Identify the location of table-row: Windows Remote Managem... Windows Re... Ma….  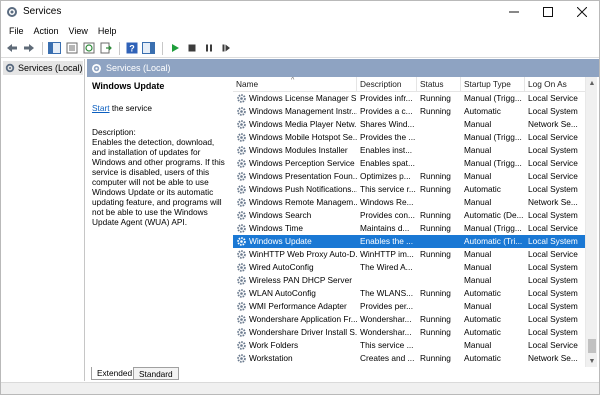
(409, 202).